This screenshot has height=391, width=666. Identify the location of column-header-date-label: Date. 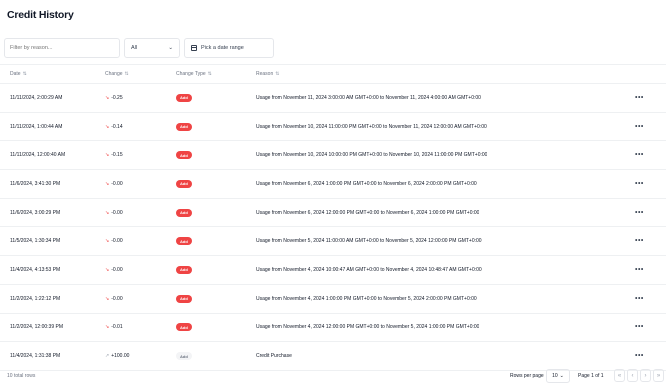
(15, 74).